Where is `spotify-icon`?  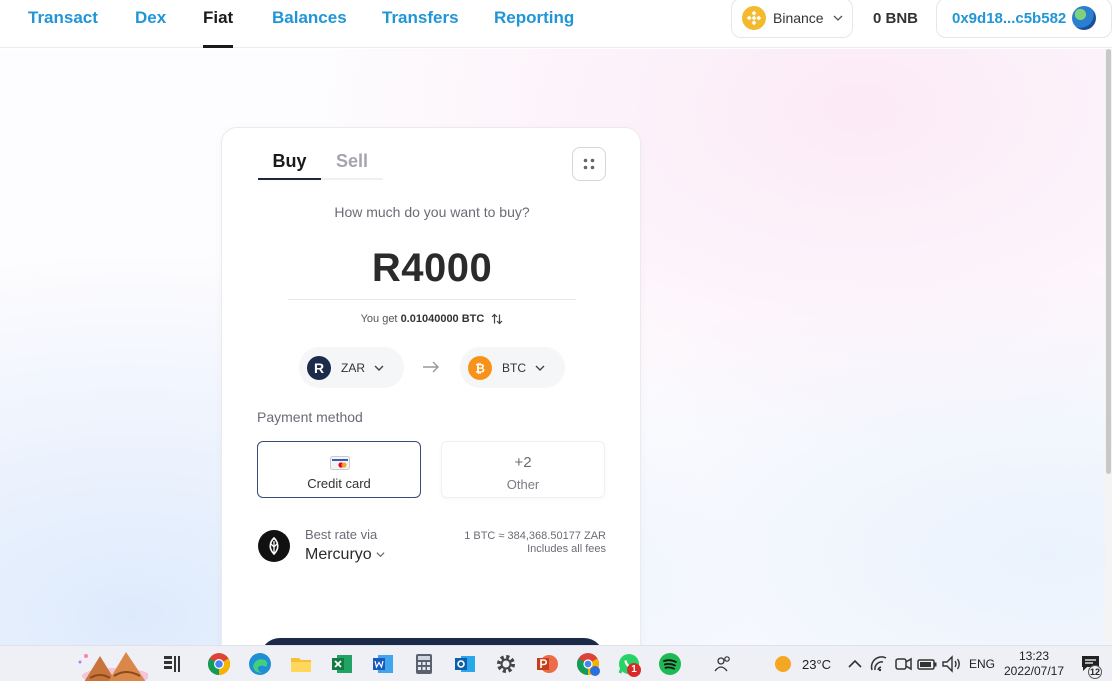
spotify-icon is located at coordinates (670, 664).